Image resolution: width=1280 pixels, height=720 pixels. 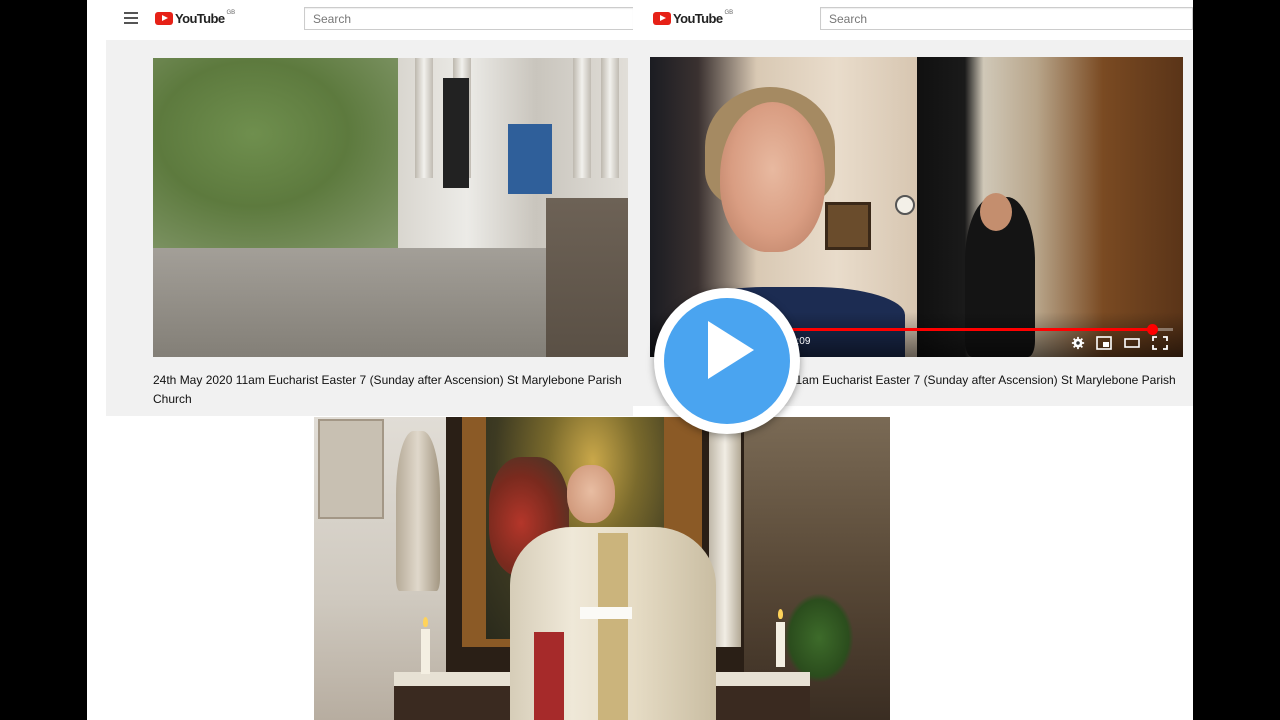 I want to click on gear-icon, so click(x=1078, y=343).